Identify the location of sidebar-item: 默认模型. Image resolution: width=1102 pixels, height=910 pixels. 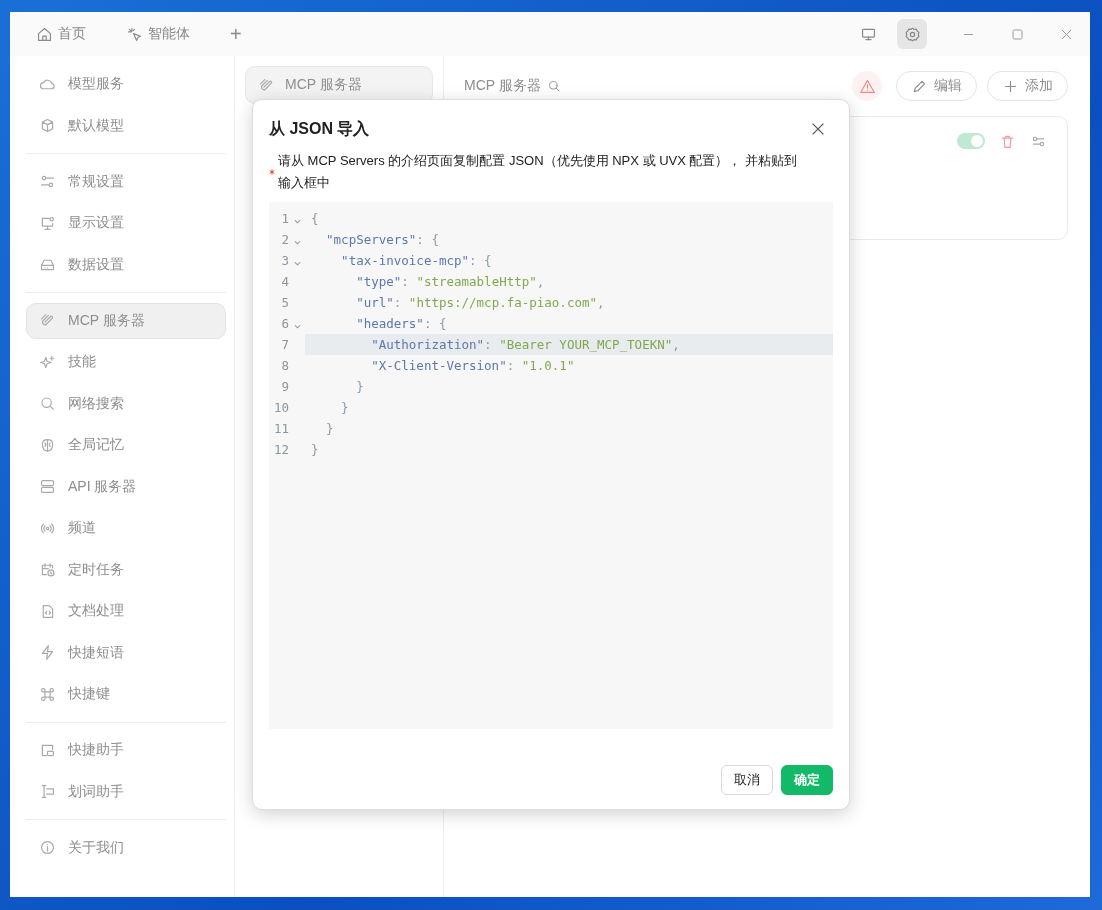
(126, 125).